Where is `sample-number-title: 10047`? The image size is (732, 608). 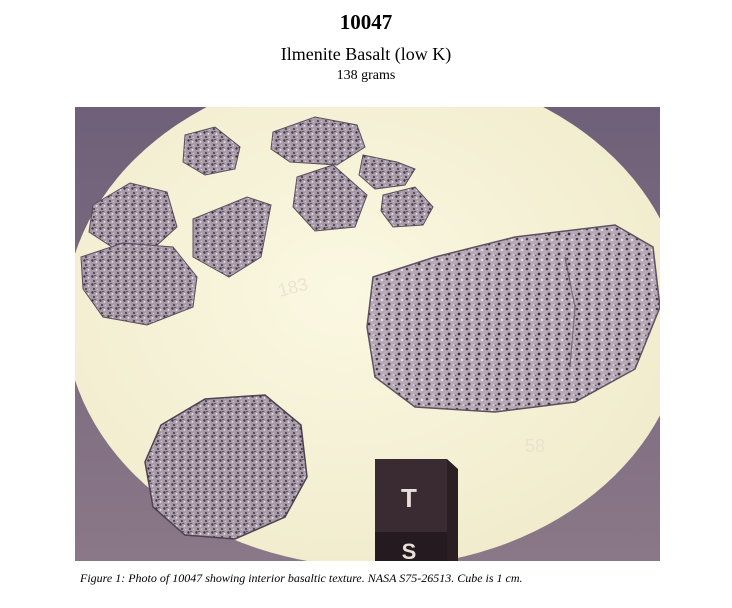 sample-number-title: 10047 is located at coordinates (366, 22).